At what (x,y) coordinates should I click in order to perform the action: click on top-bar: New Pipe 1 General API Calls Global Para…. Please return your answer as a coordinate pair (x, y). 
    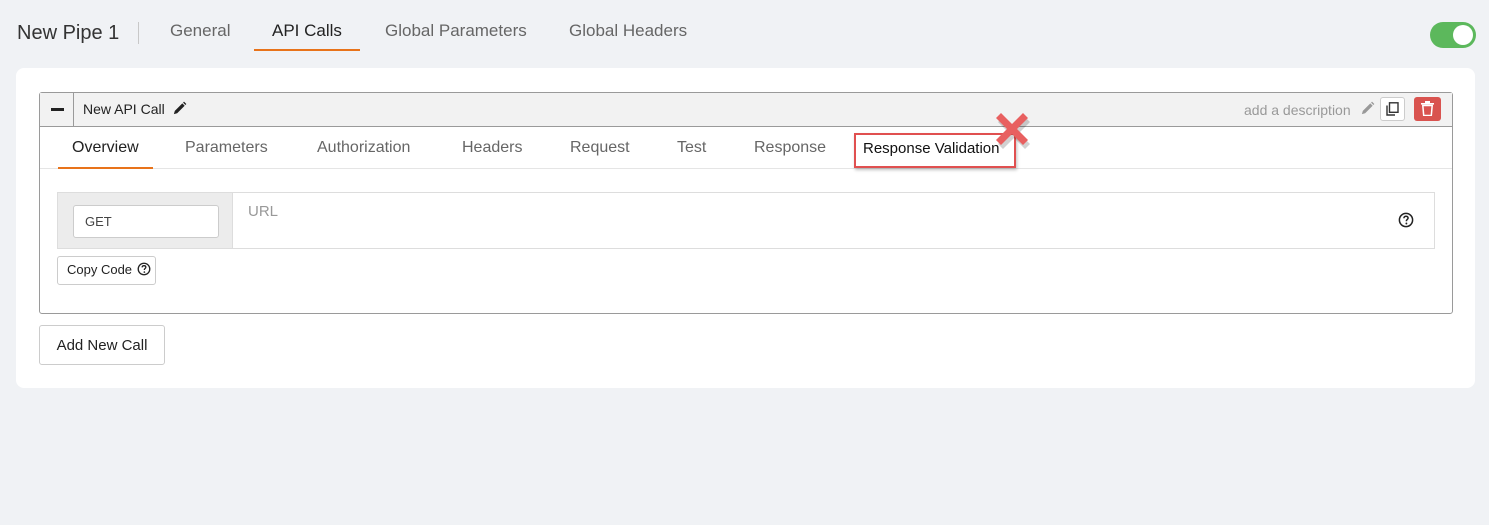
    Looking at the image, I should click on (744, 34).